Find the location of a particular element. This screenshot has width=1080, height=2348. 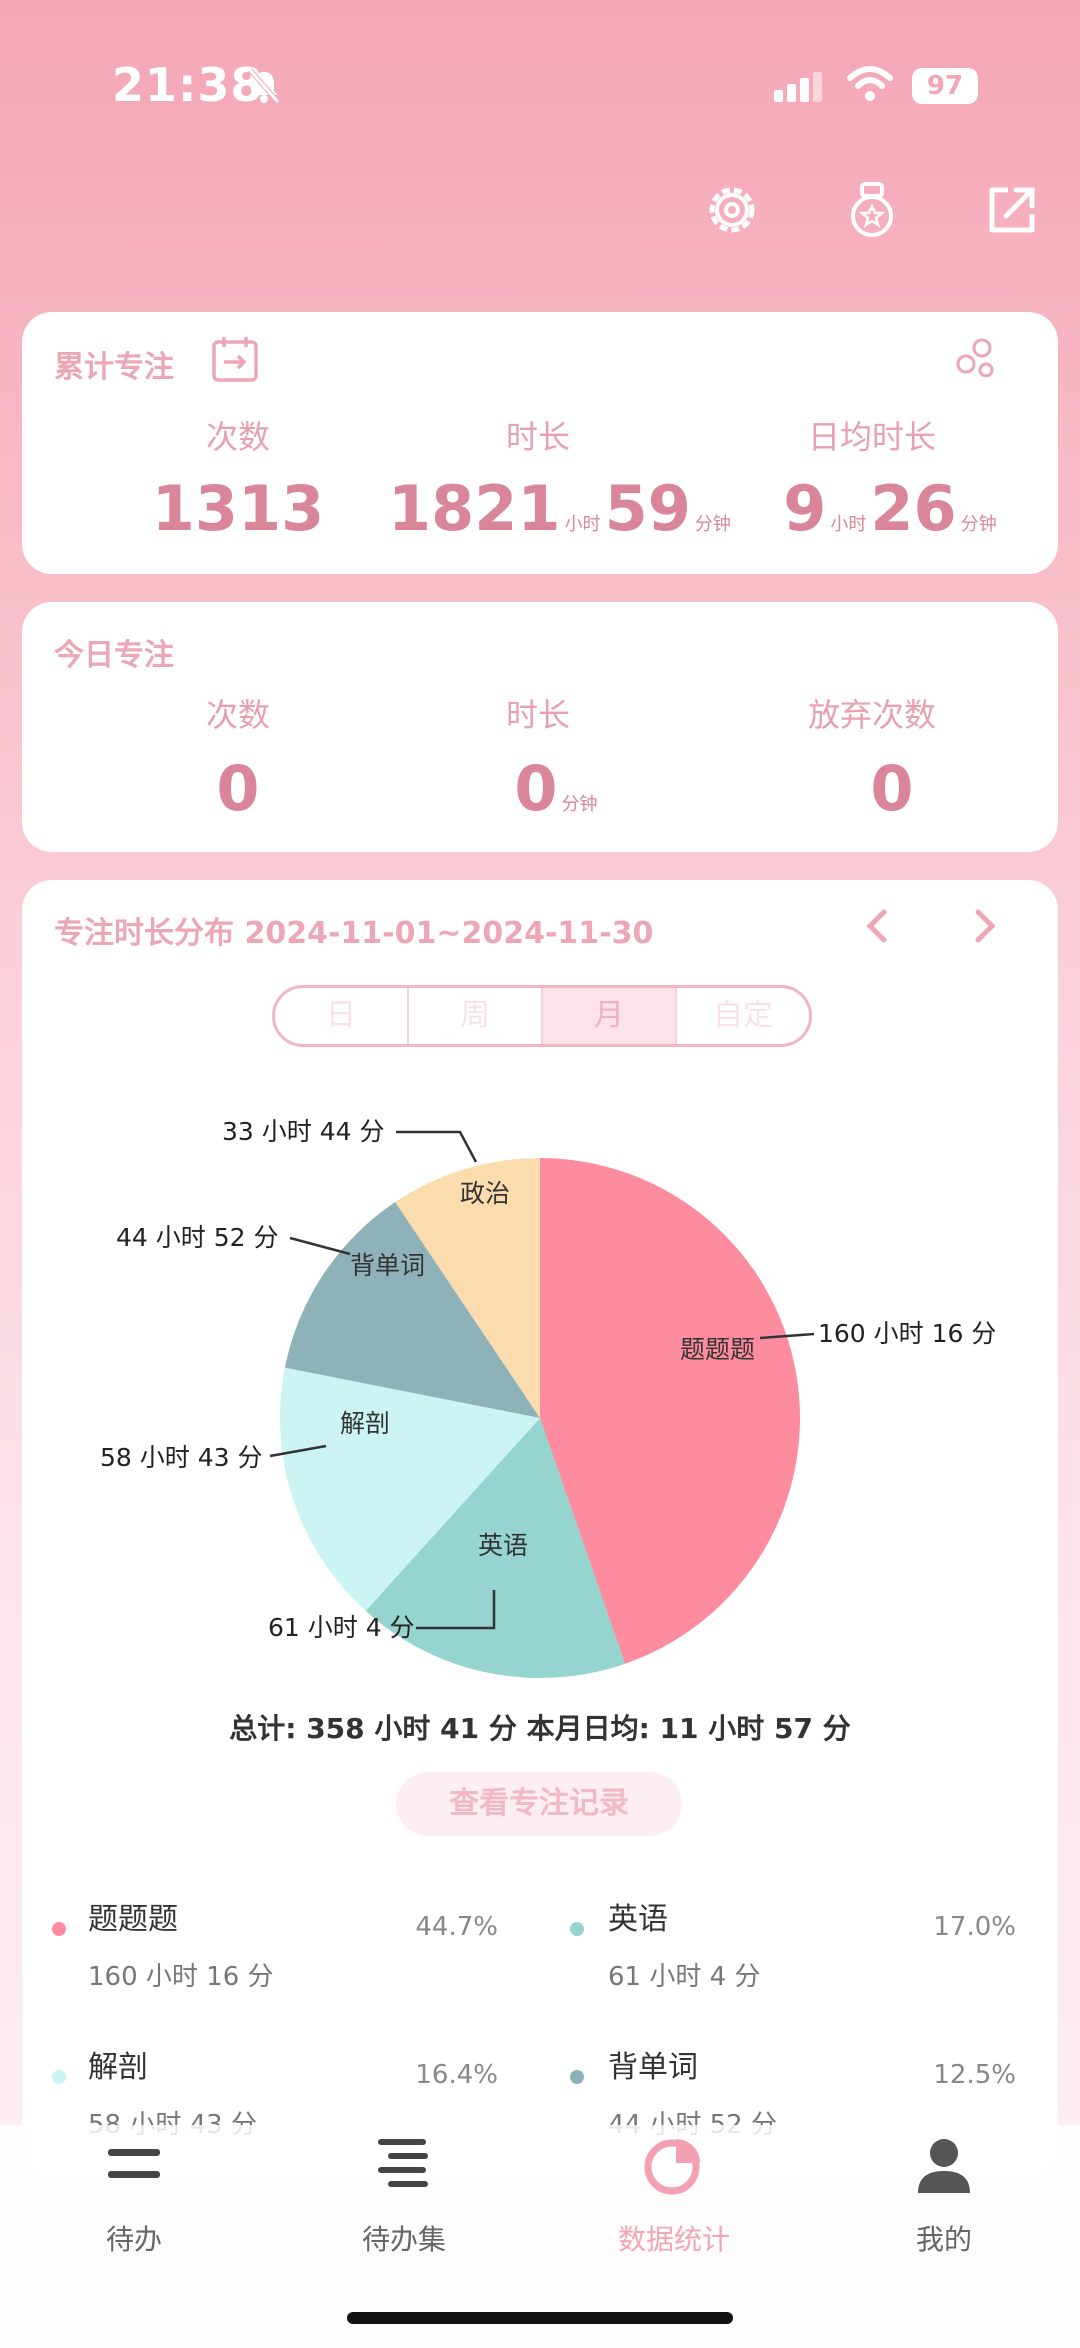

chevron-right-icon is located at coordinates (985, 926).